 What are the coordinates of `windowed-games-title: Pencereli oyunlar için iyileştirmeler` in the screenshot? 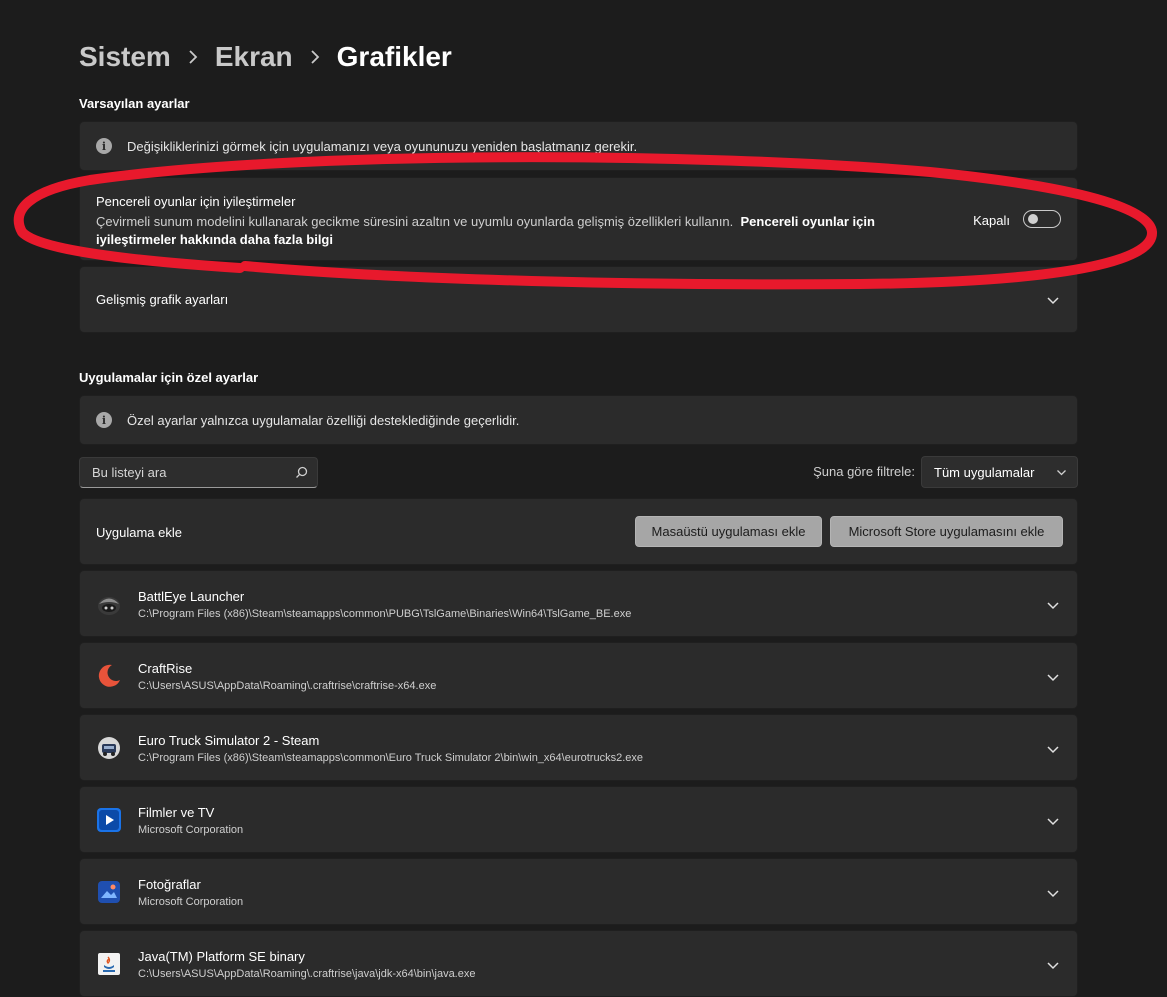 It's located at (196, 201).